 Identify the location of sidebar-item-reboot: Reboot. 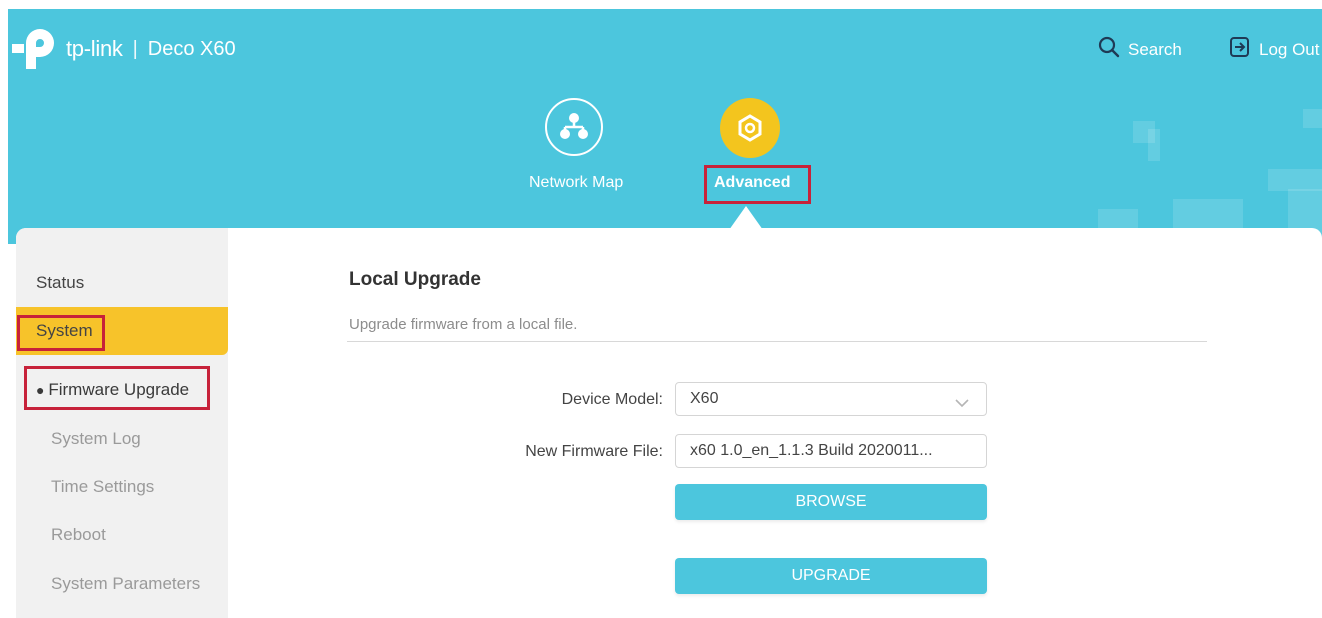
(78, 535).